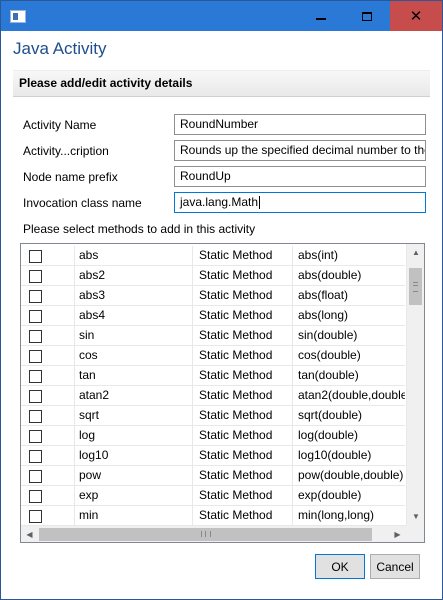  What do you see at coordinates (132, 475) in the screenshot?
I see `method-name: pow` at bounding box center [132, 475].